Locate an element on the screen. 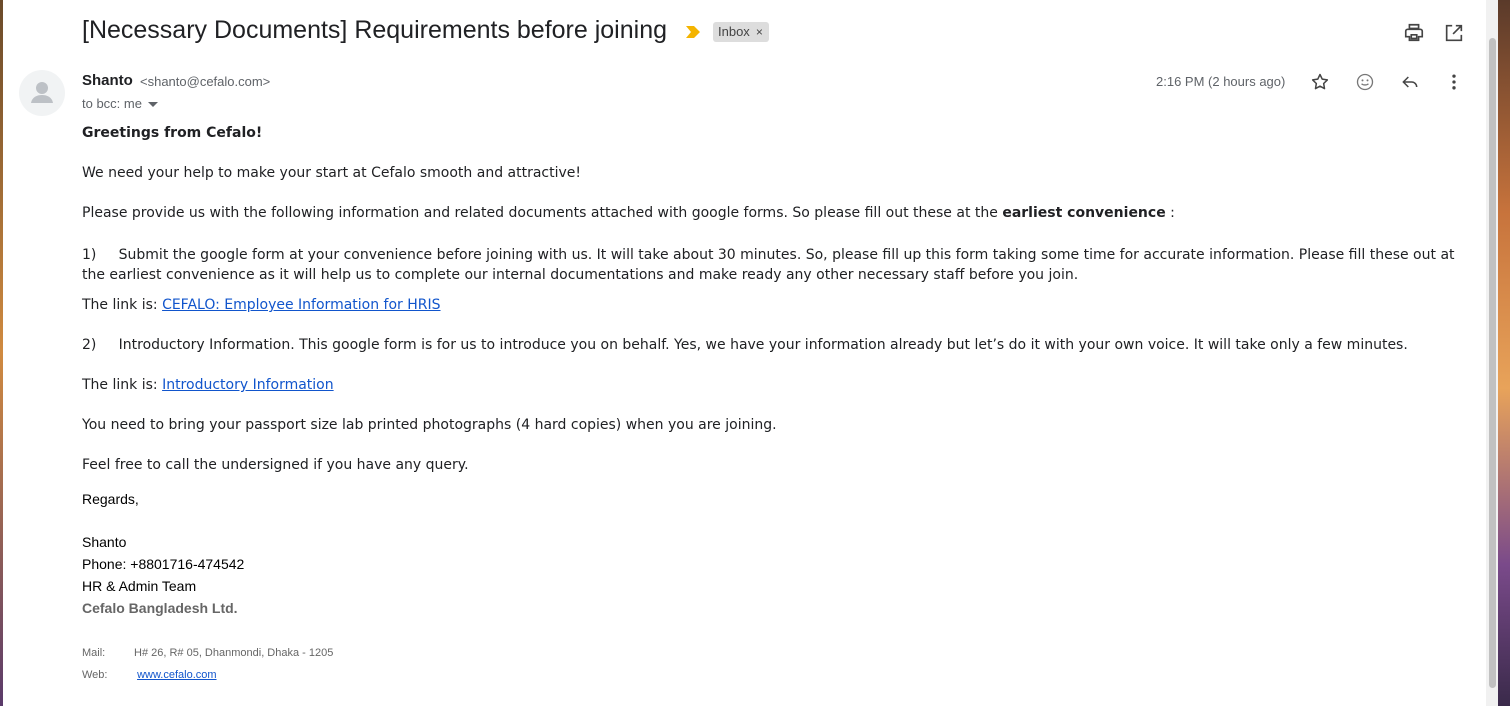 This screenshot has width=1510, height=706. greeting: Greetings from Cefalo! is located at coordinates (172, 133).